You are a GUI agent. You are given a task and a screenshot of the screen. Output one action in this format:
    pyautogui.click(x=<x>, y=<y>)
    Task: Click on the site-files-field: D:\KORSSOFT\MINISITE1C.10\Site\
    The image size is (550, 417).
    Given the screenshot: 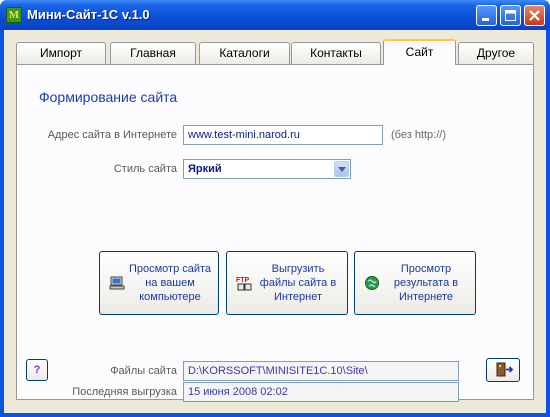 What is the action you would take?
    pyautogui.click(x=321, y=371)
    